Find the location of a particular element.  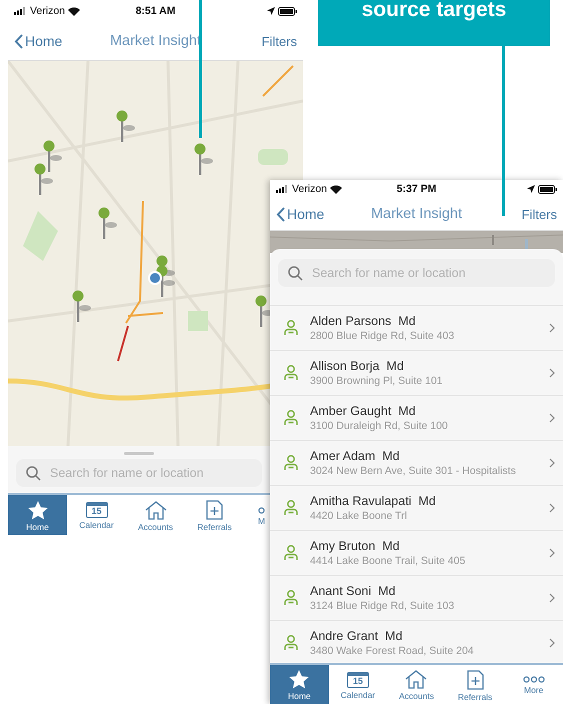

provider-name: Anant Soni Md is located at coordinates (353, 591).